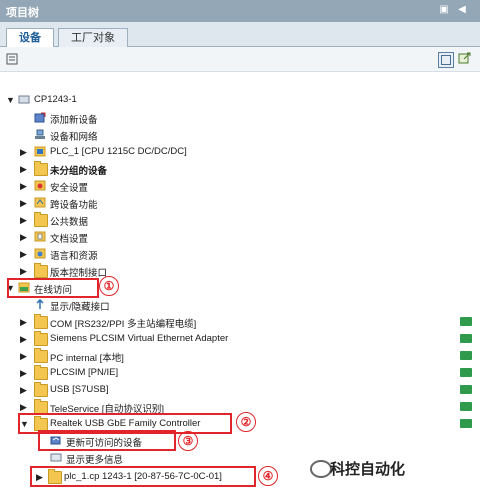 The width and height of the screenshot is (480, 490). What do you see at coordinates (240, 169) in the screenshot?
I see `tree-row-ungrouped: ▶ 未分组的设备` at bounding box center [240, 169].